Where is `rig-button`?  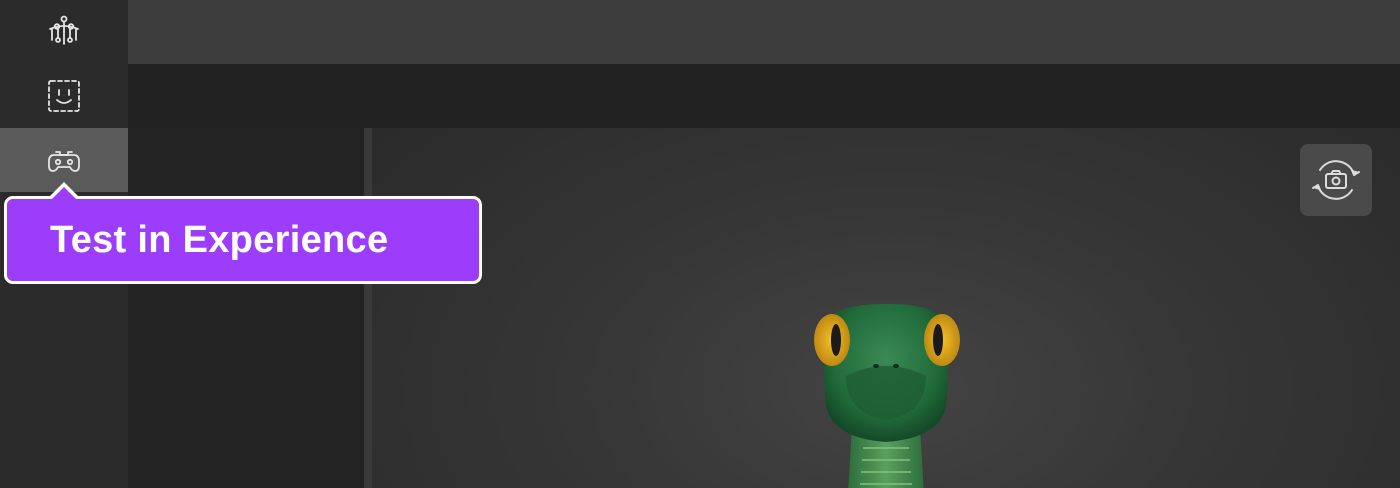
rig-button is located at coordinates (64, 32).